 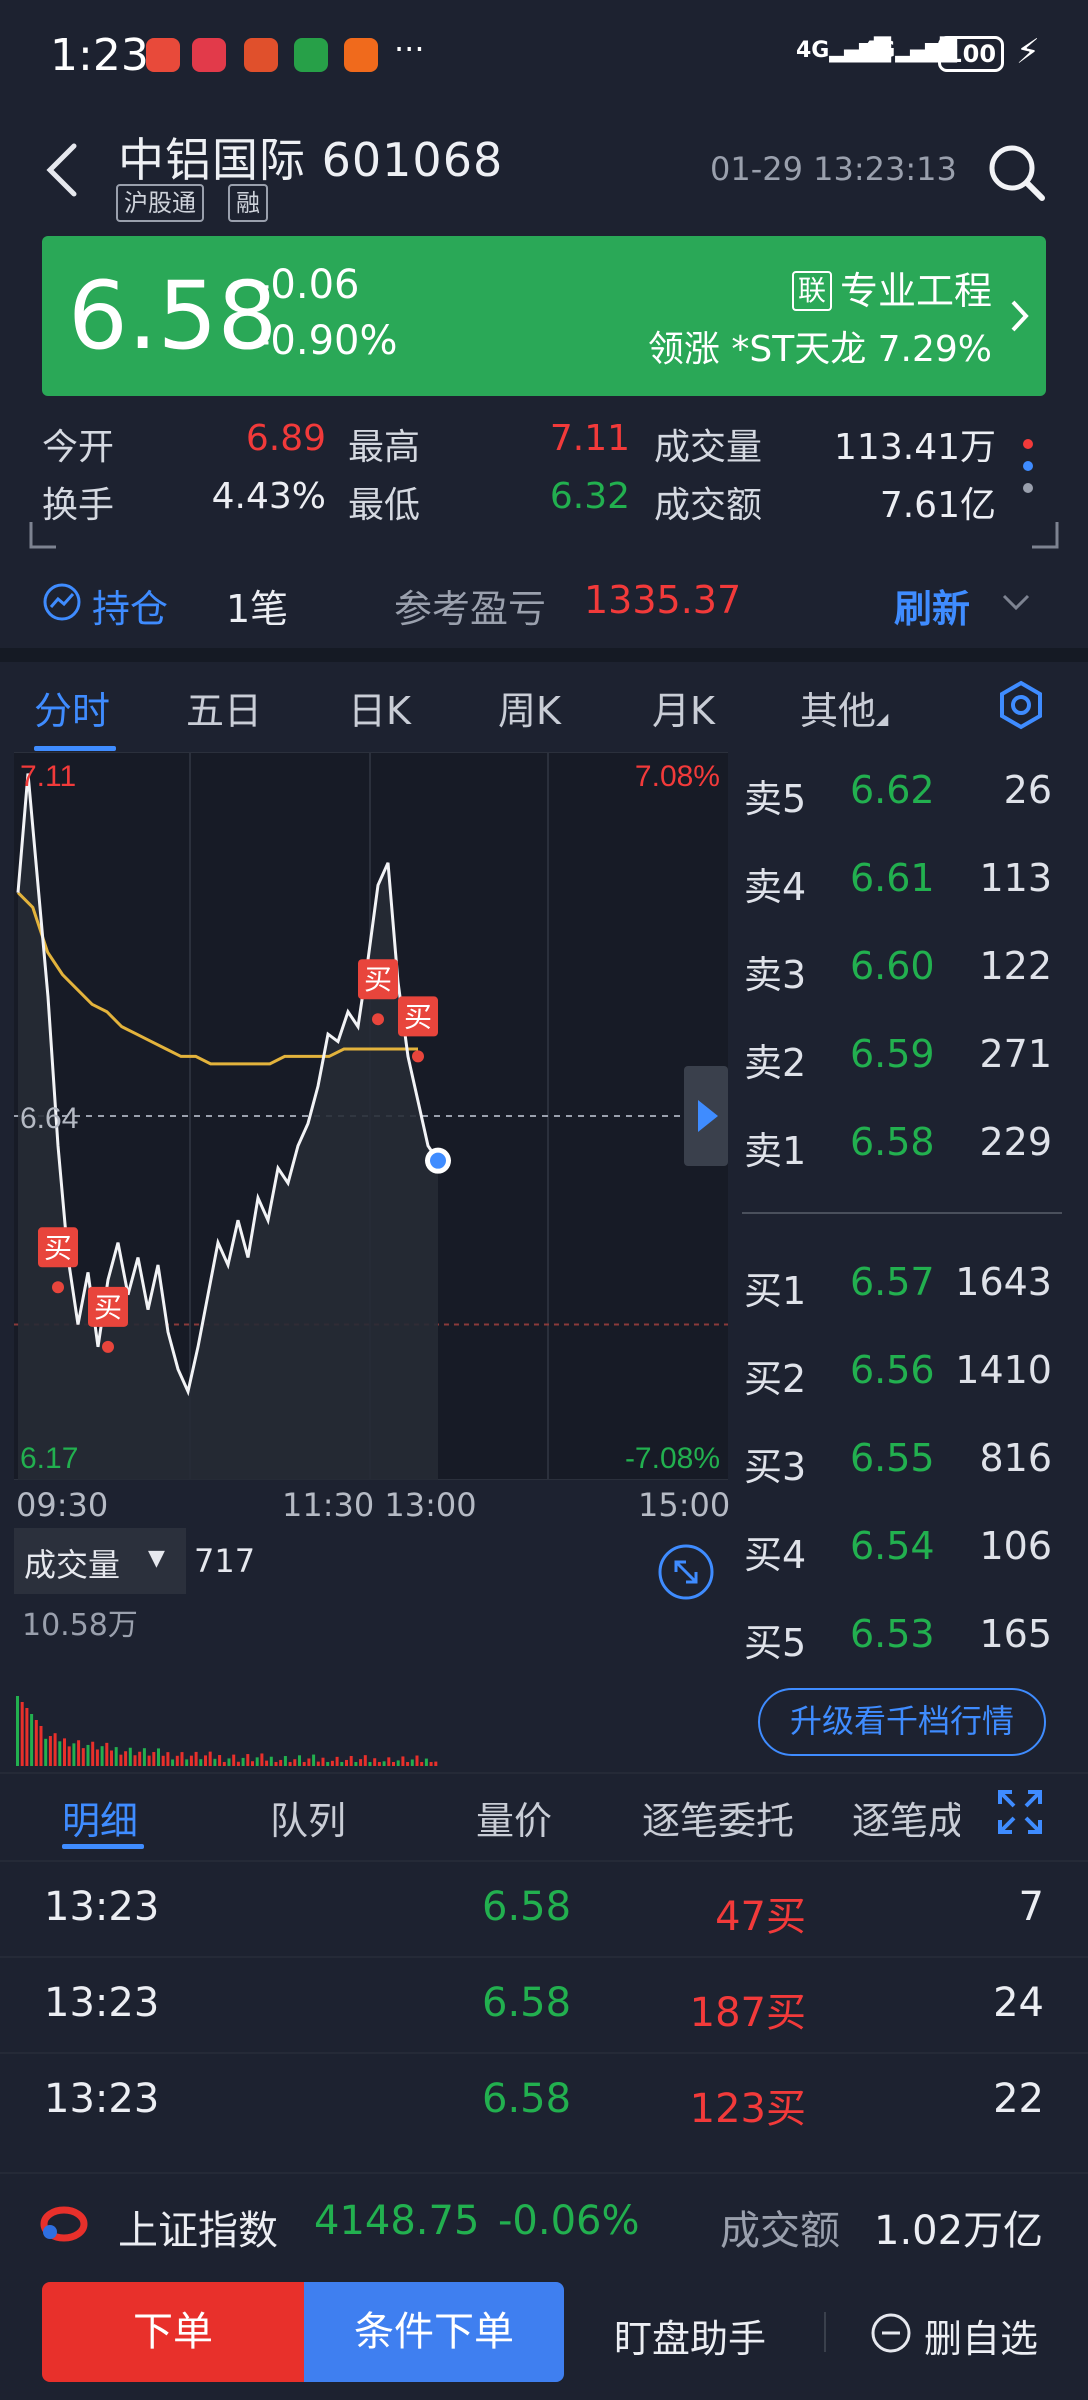 What do you see at coordinates (224, 707) in the screenshot?
I see `tab-five-day: 五日` at bounding box center [224, 707].